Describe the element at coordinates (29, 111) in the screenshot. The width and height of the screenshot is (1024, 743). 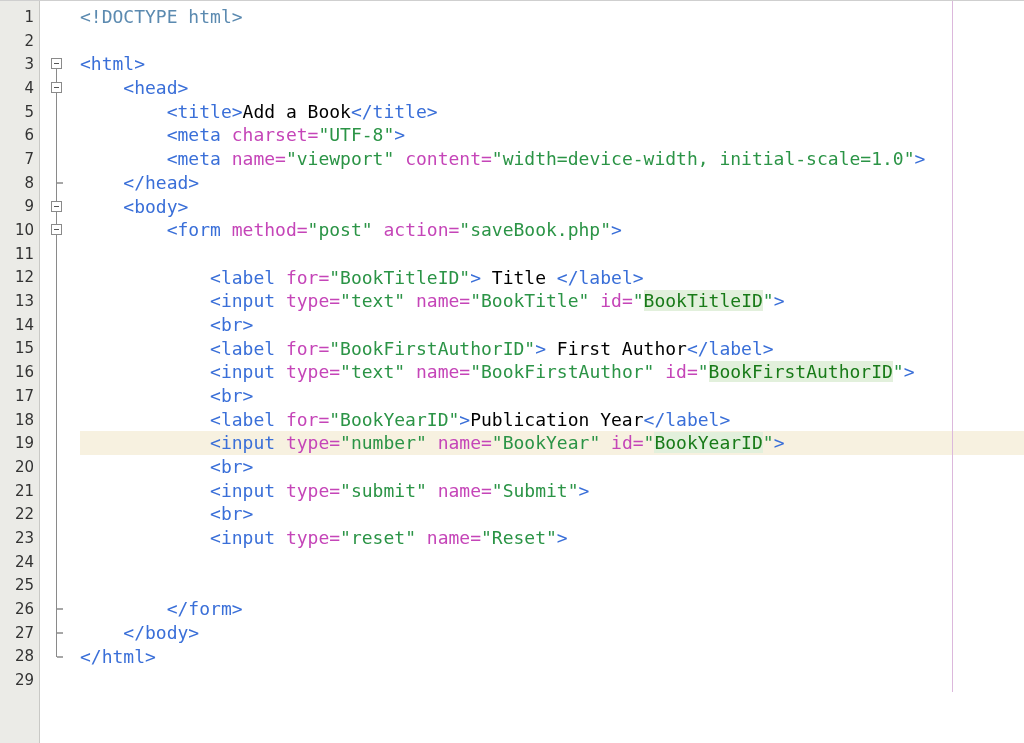
I see `line-number: 5` at that location.